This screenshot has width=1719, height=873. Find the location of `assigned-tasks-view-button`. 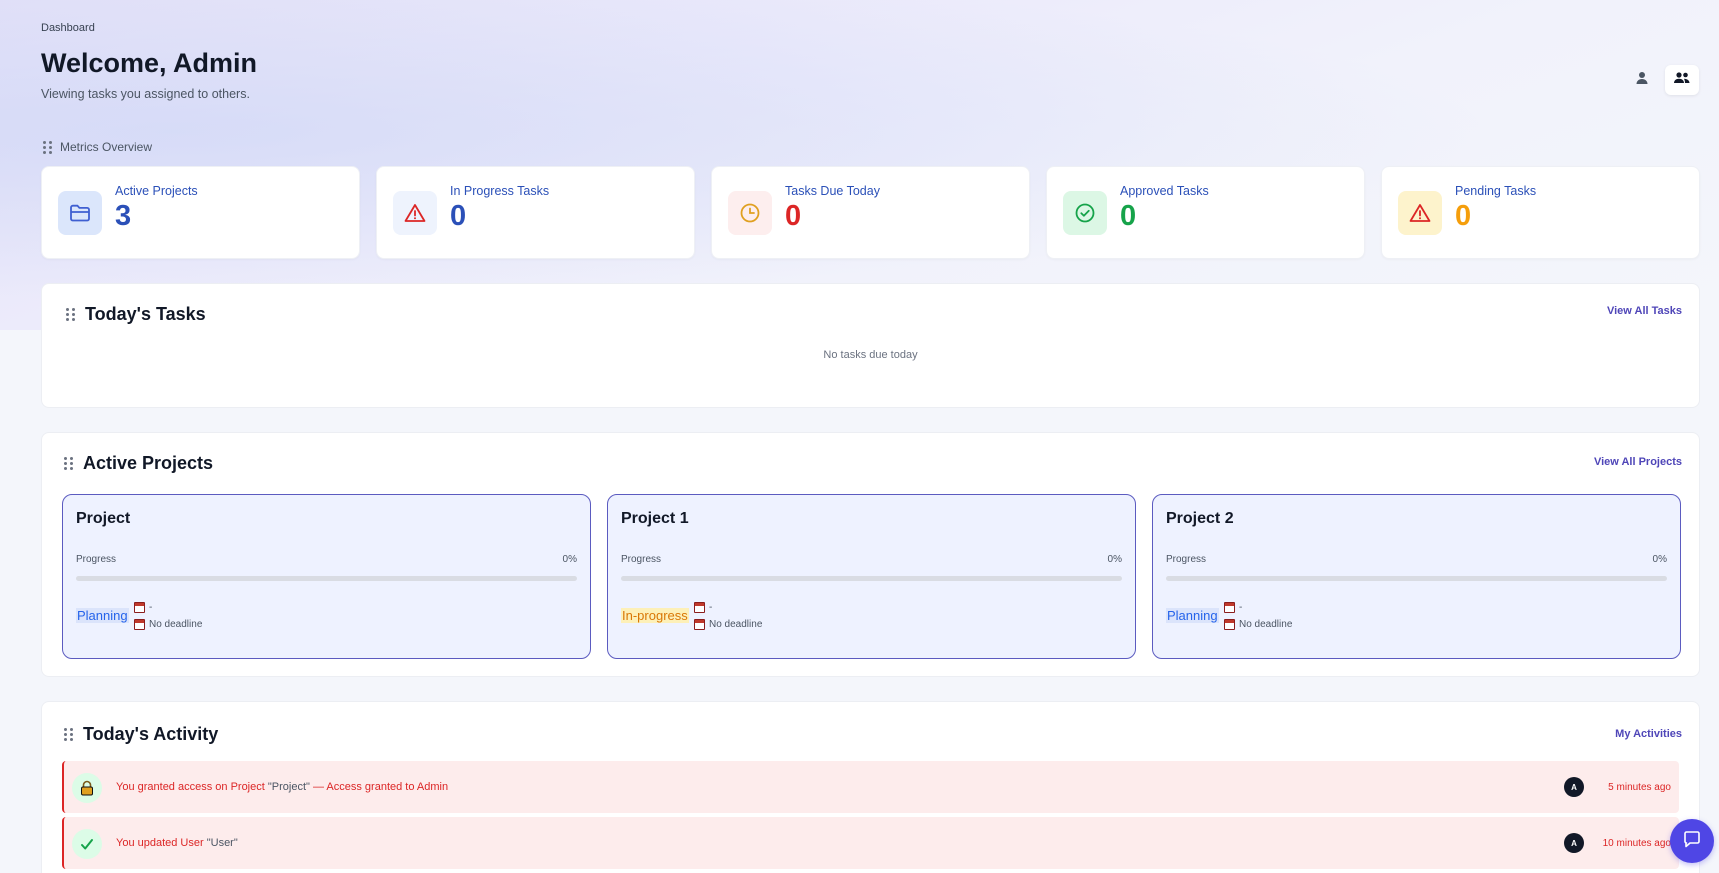

assigned-tasks-view-button is located at coordinates (1682, 80).